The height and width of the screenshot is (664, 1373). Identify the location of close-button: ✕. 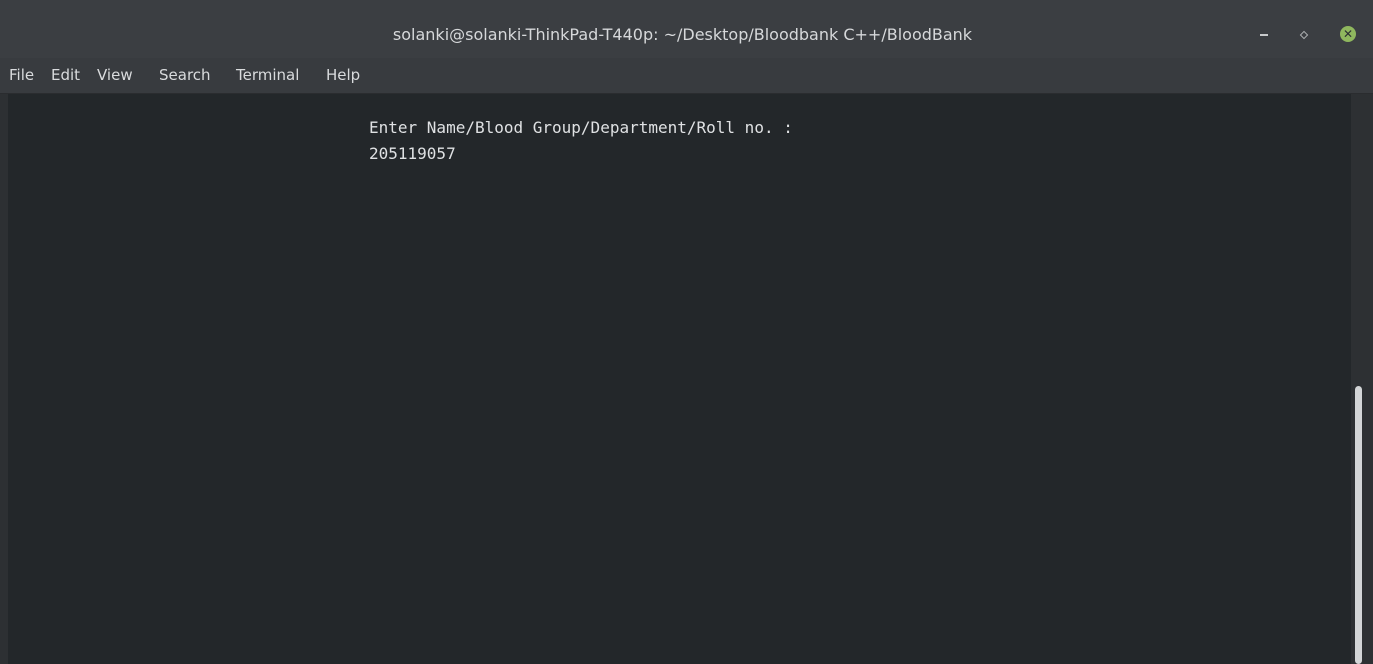
(1348, 34).